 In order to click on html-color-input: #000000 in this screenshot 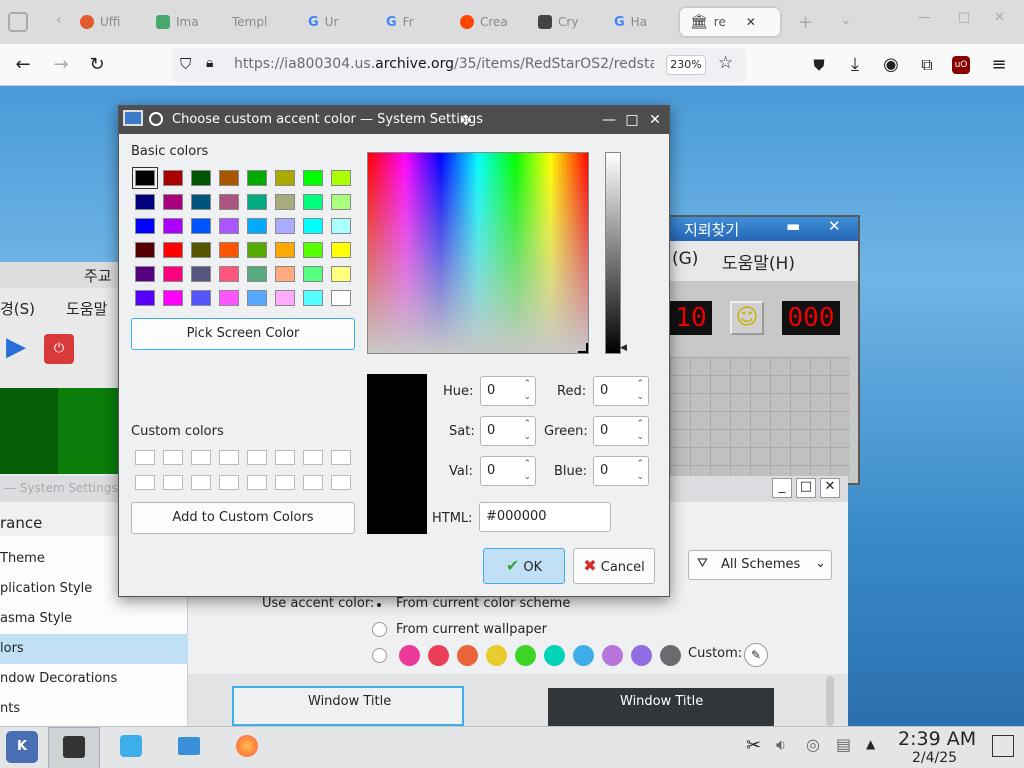, I will do `click(545, 517)`.